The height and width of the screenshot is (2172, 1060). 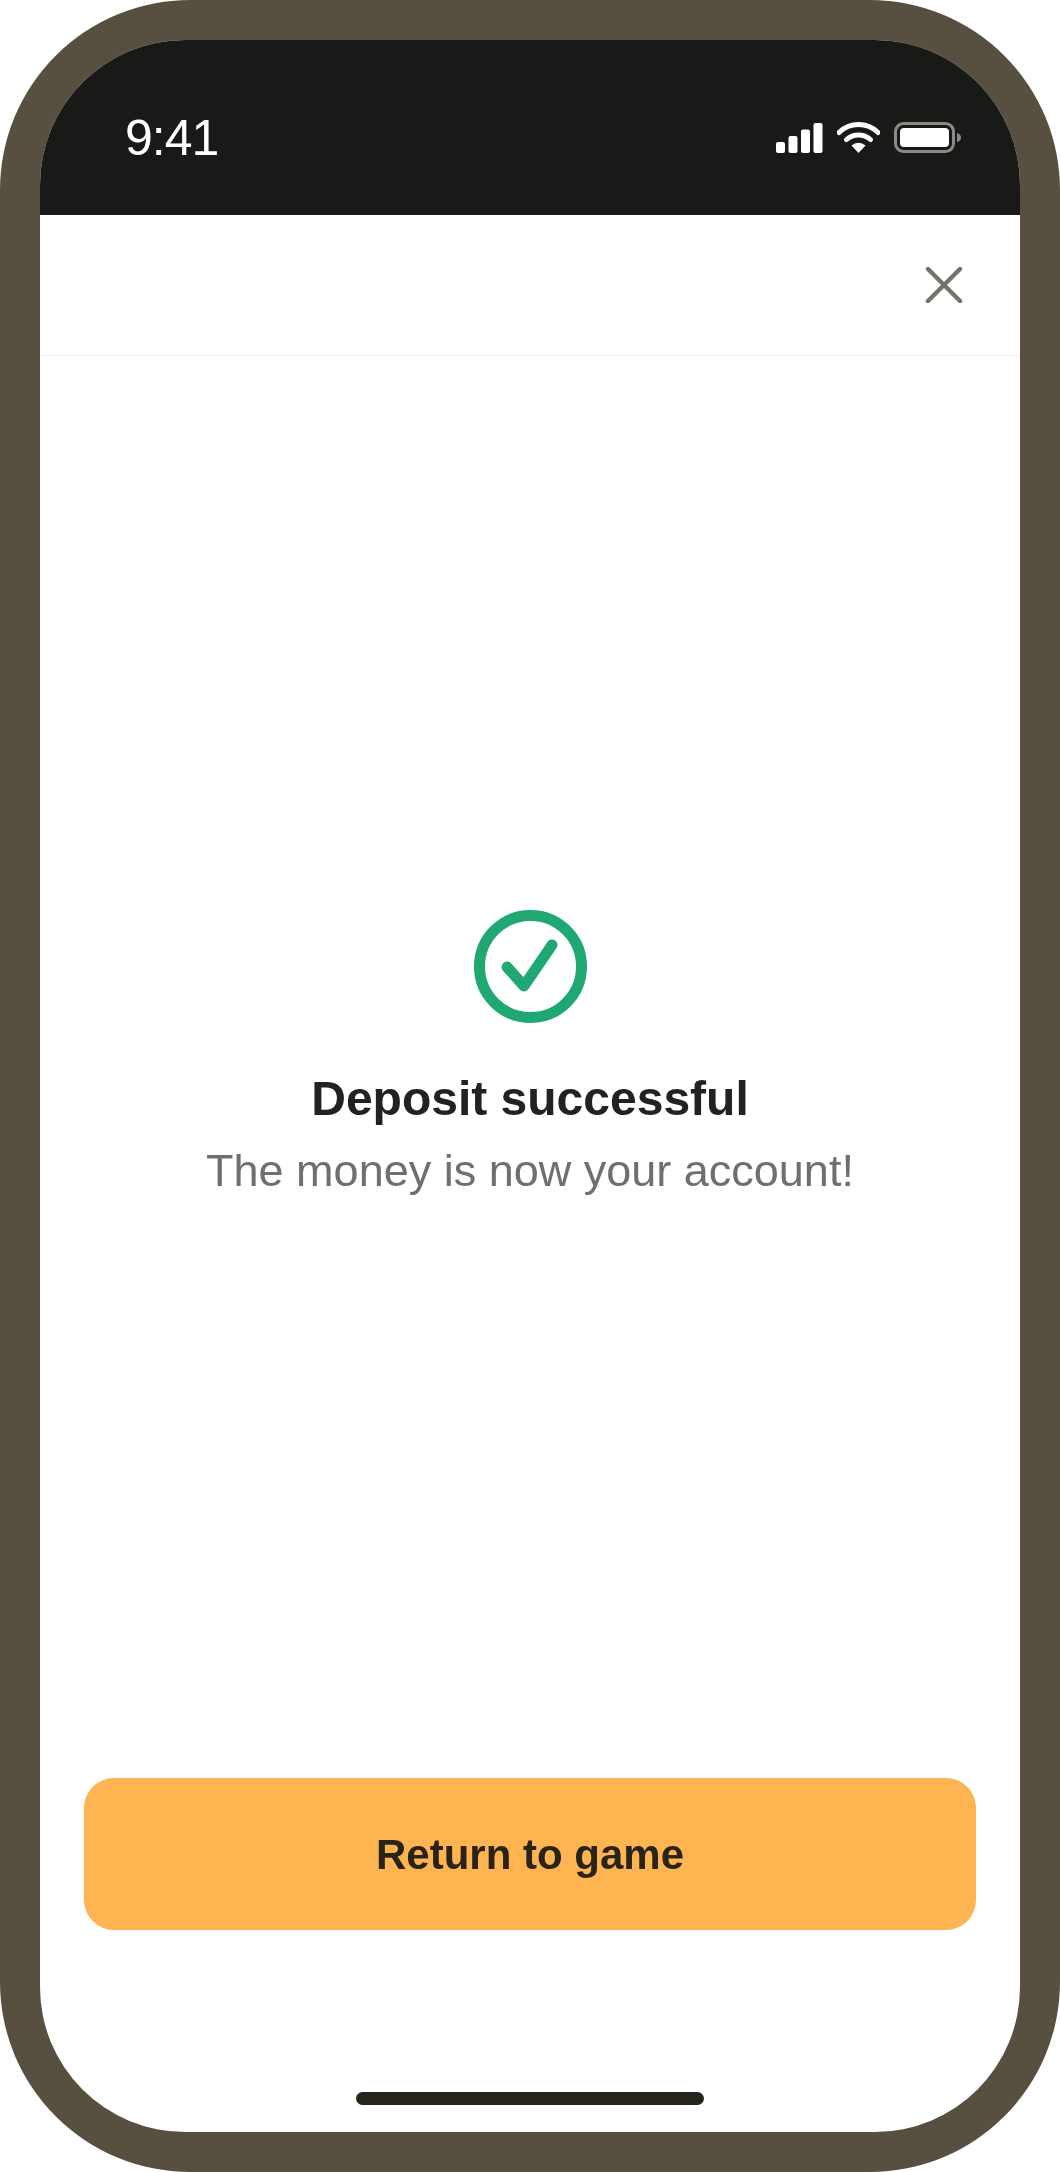 I want to click on success-title: Deposit successful, so click(x=530, y=1099).